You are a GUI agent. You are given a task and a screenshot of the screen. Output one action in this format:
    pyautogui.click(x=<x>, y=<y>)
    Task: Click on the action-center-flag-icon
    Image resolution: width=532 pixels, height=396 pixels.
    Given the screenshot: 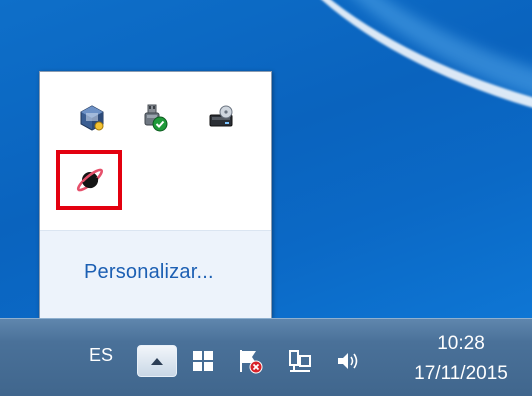 What is the action you would take?
    pyautogui.click(x=203, y=361)
    